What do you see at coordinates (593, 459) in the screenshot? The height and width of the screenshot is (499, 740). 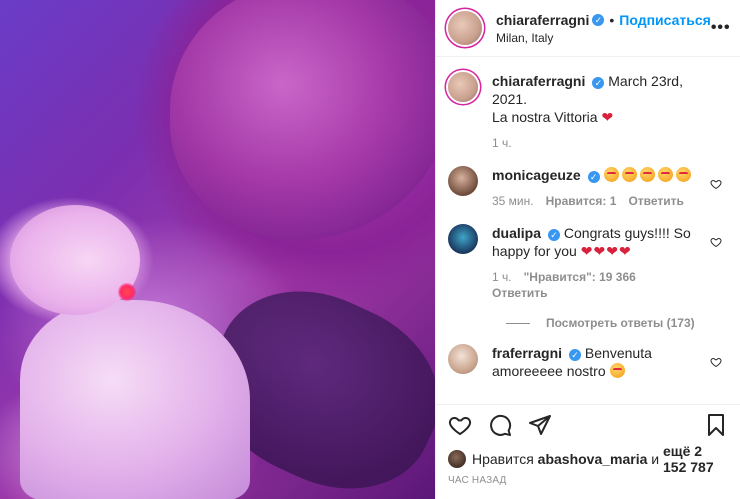 I see `liker-username: abashova_maria` at bounding box center [593, 459].